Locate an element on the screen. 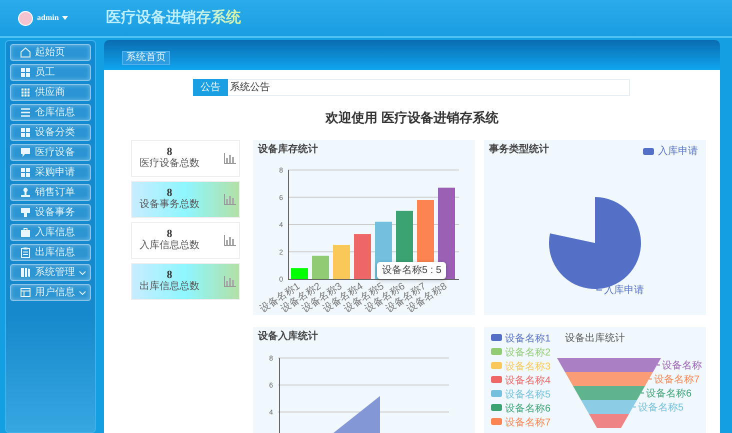 Image resolution: width=732 pixels, height=433 pixels. notice-tag: 公告 is located at coordinates (210, 87).